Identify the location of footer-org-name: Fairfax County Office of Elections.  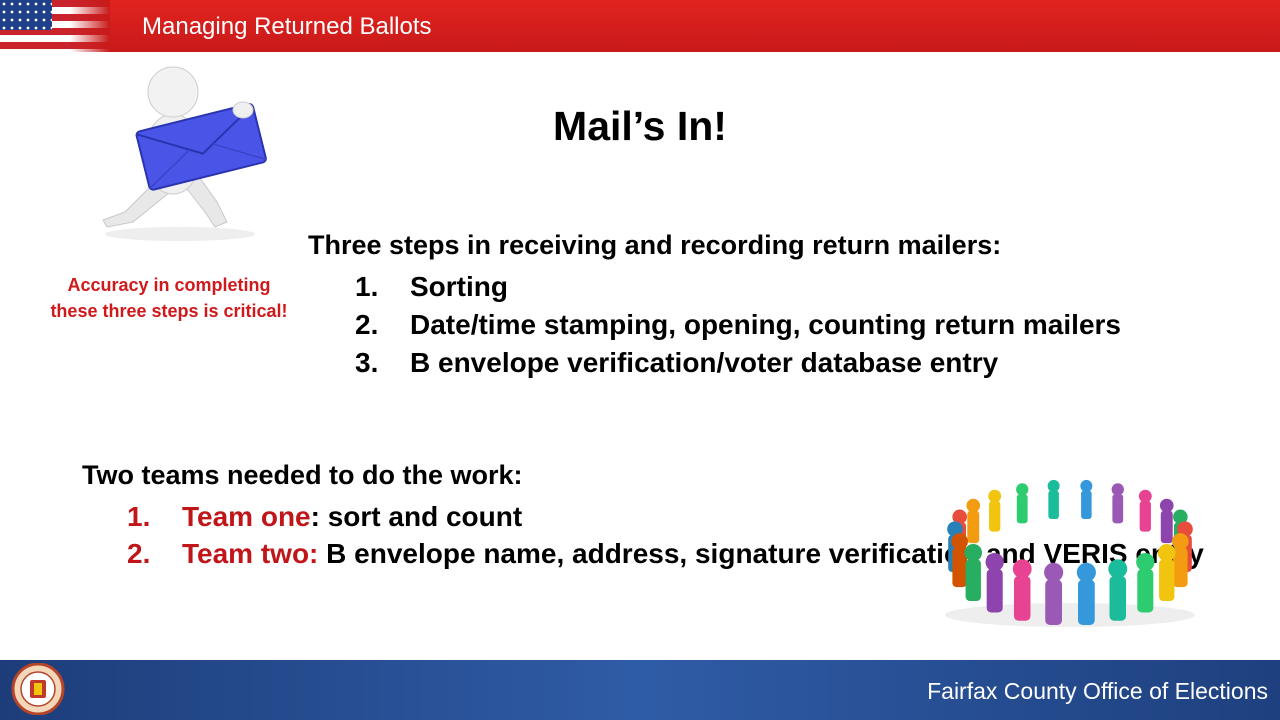
(1097, 691).